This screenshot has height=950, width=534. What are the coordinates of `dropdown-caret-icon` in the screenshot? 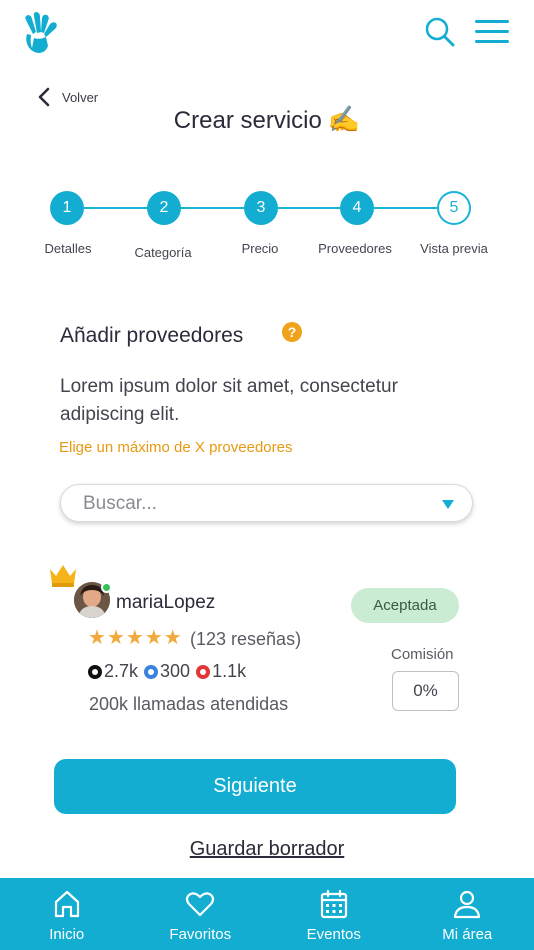 It's located at (448, 504).